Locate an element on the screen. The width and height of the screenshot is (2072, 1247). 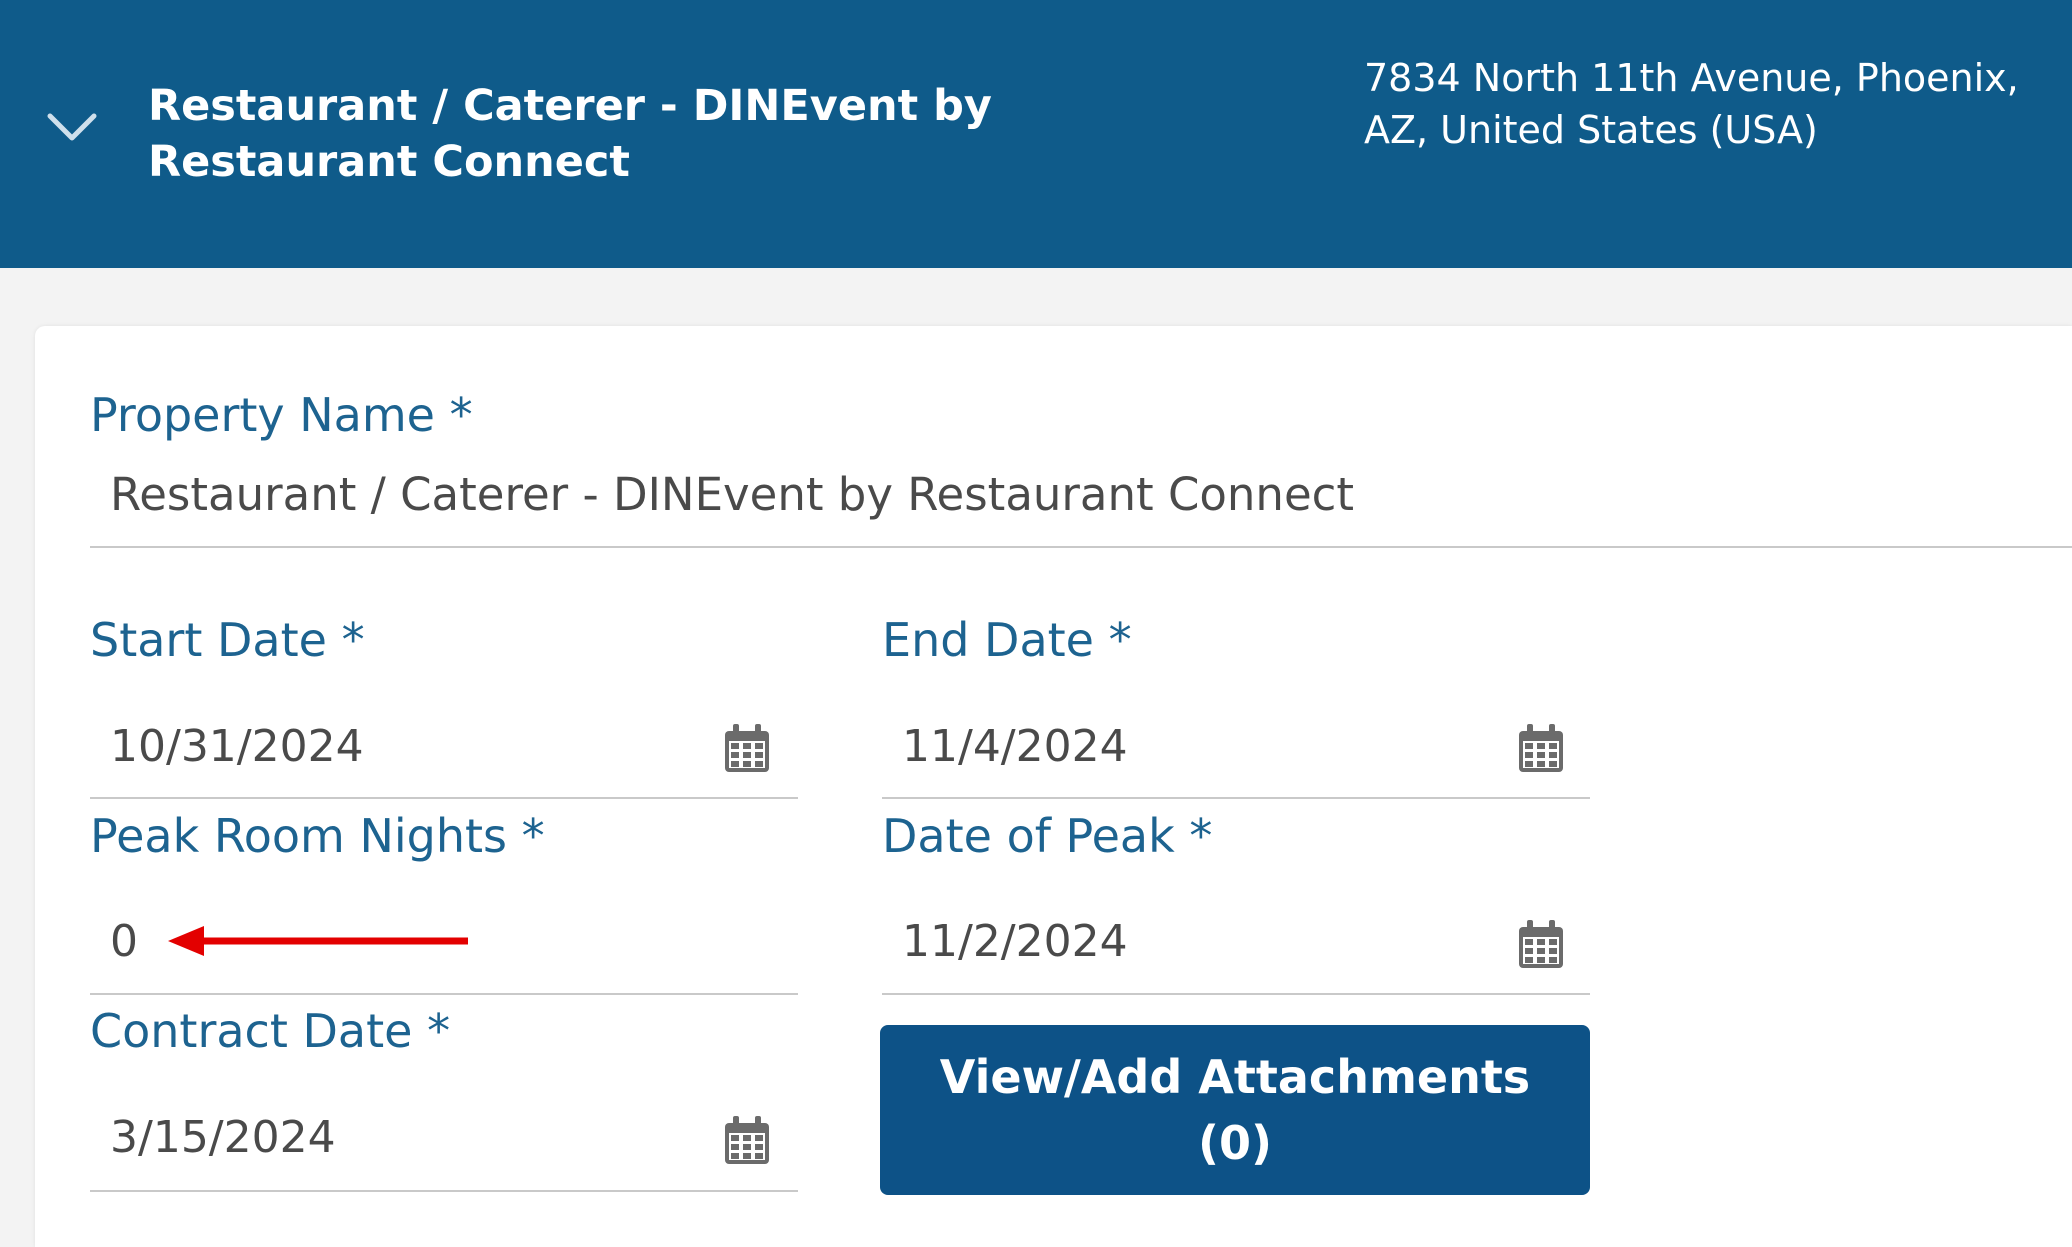
property-name-label: Property Name * is located at coordinates (281, 415).